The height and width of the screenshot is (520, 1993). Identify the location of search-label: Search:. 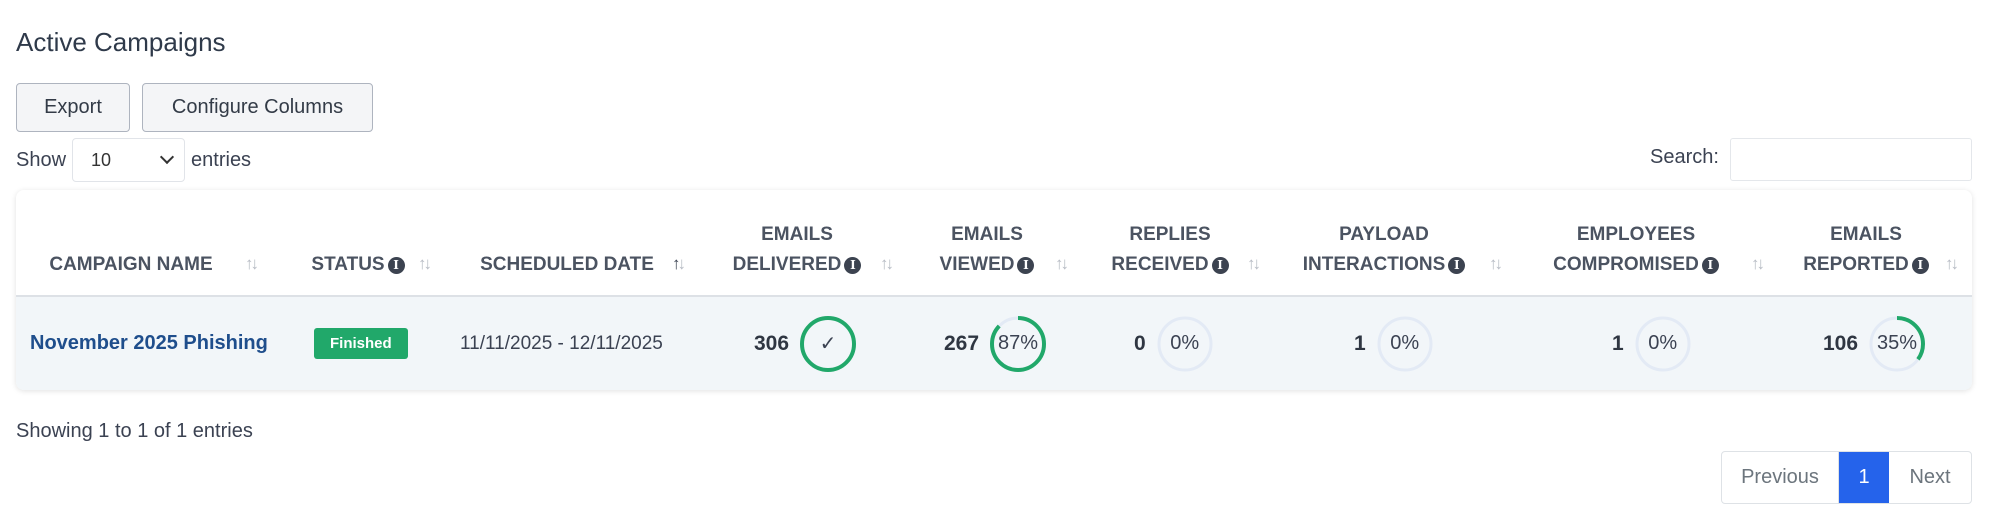
(1684, 157).